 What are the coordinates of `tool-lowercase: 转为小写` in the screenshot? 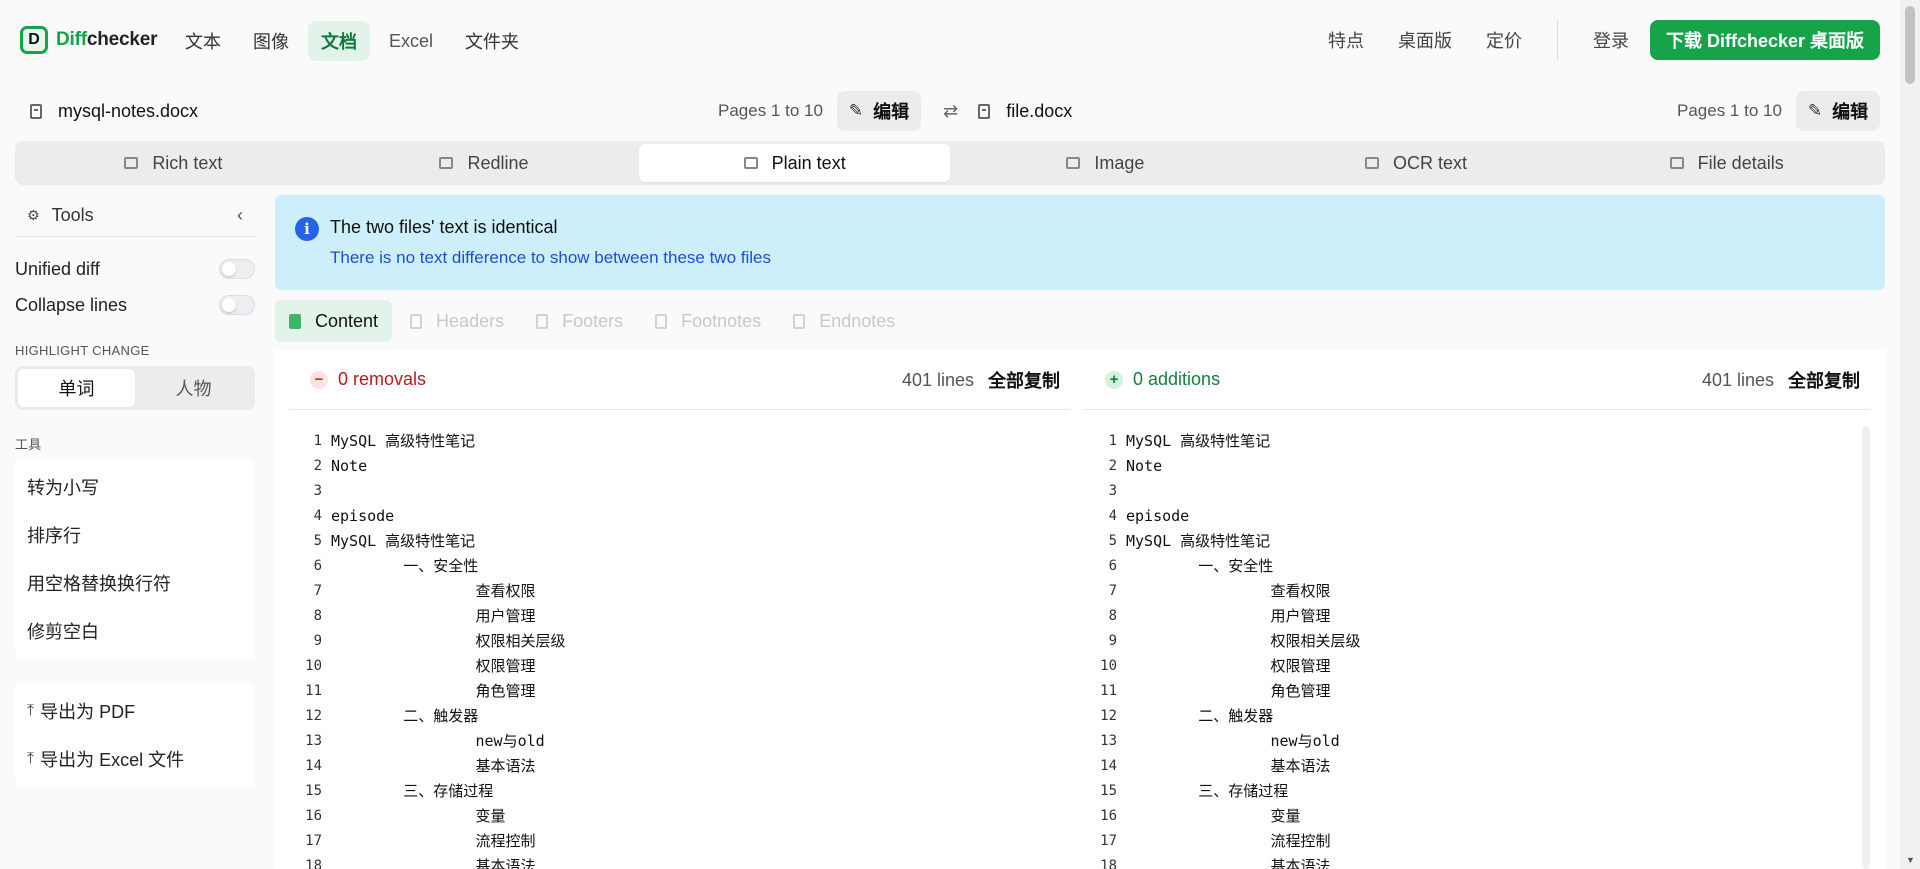 It's located at (135, 487).